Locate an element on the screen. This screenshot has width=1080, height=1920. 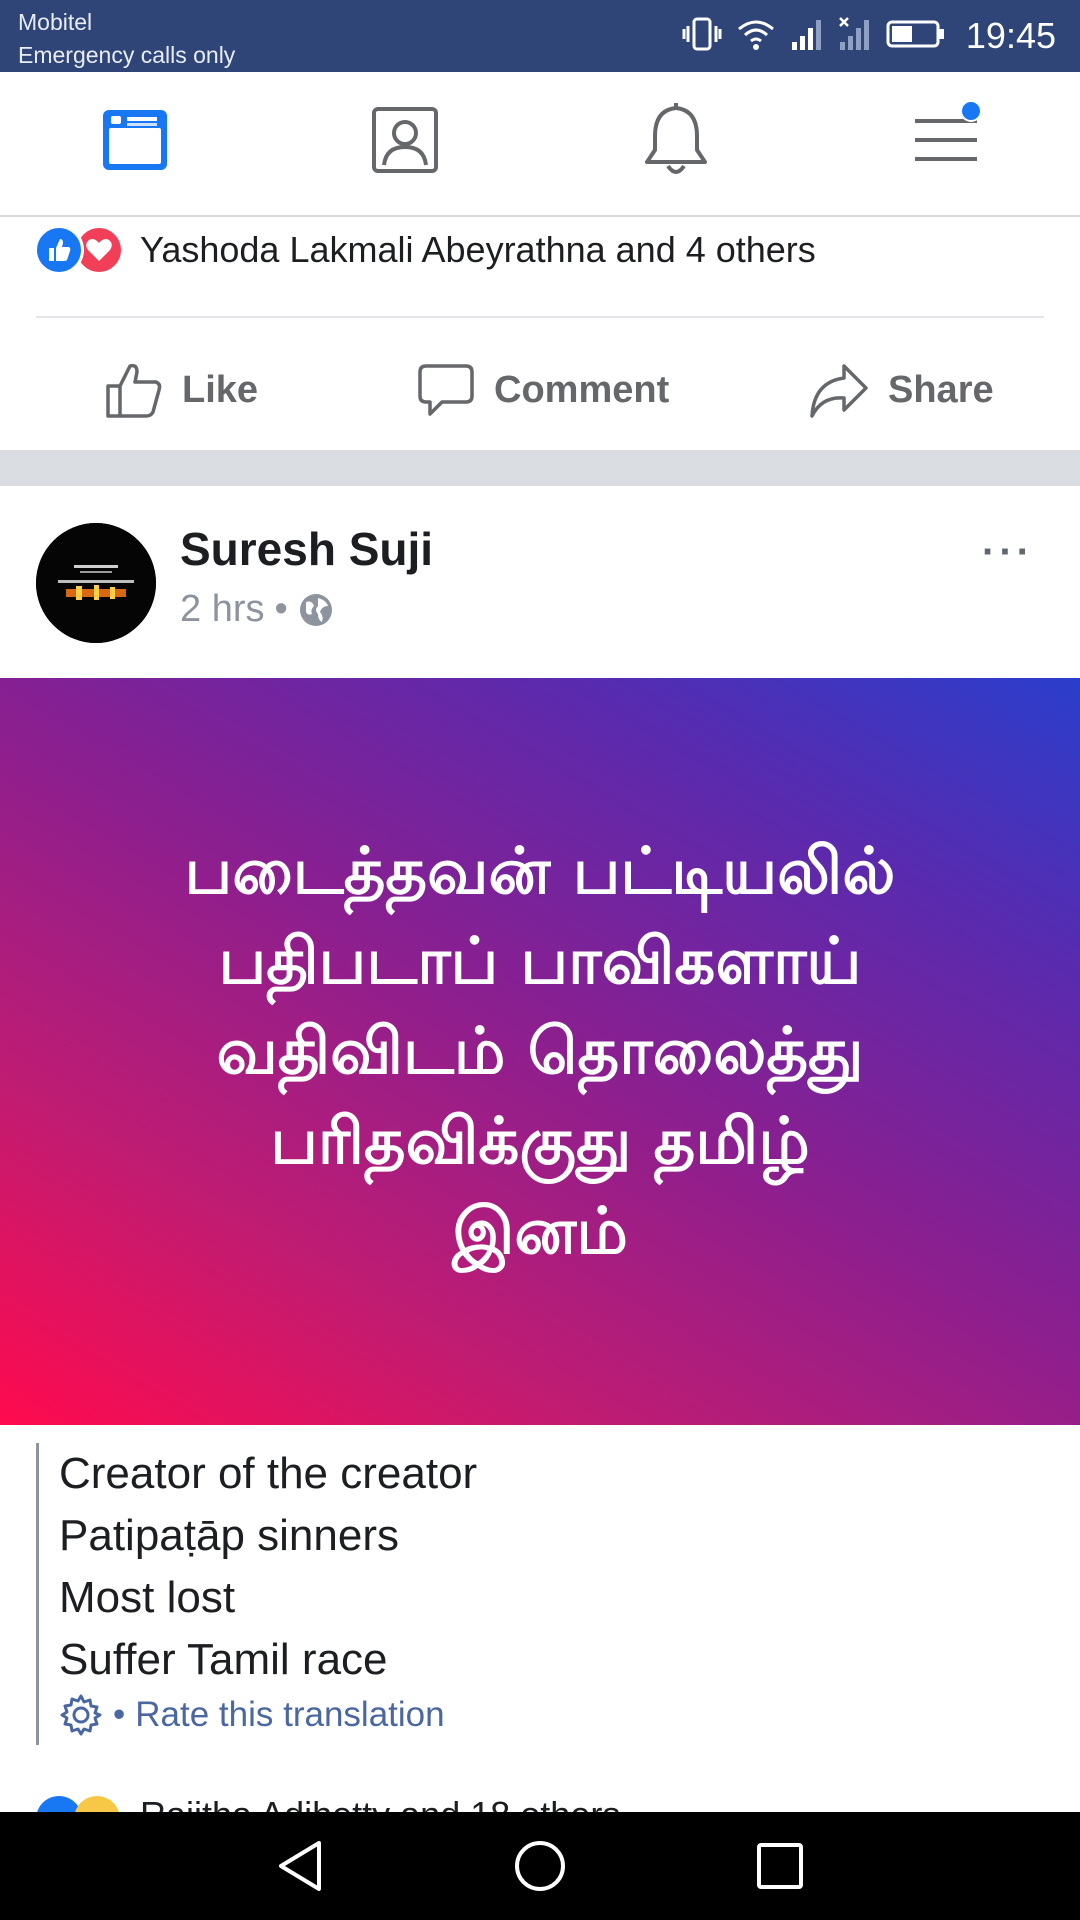
news-feed-tab is located at coordinates (135, 140).